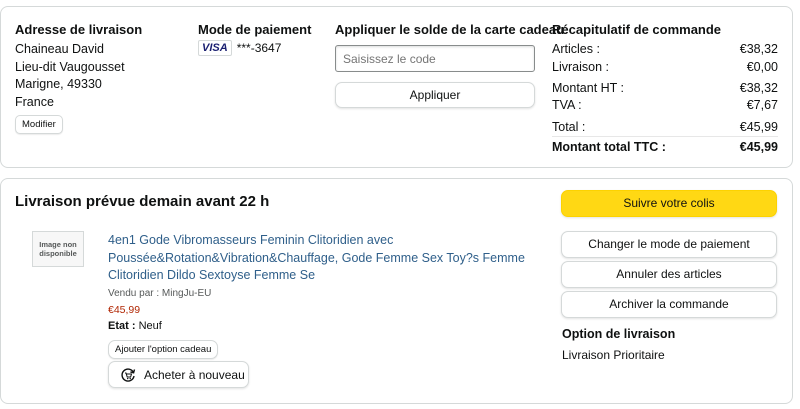 The width and height of the screenshot is (800, 409). Describe the element at coordinates (70, 66) in the screenshot. I see `address-line: Lieu-dit Vaugousset` at that location.